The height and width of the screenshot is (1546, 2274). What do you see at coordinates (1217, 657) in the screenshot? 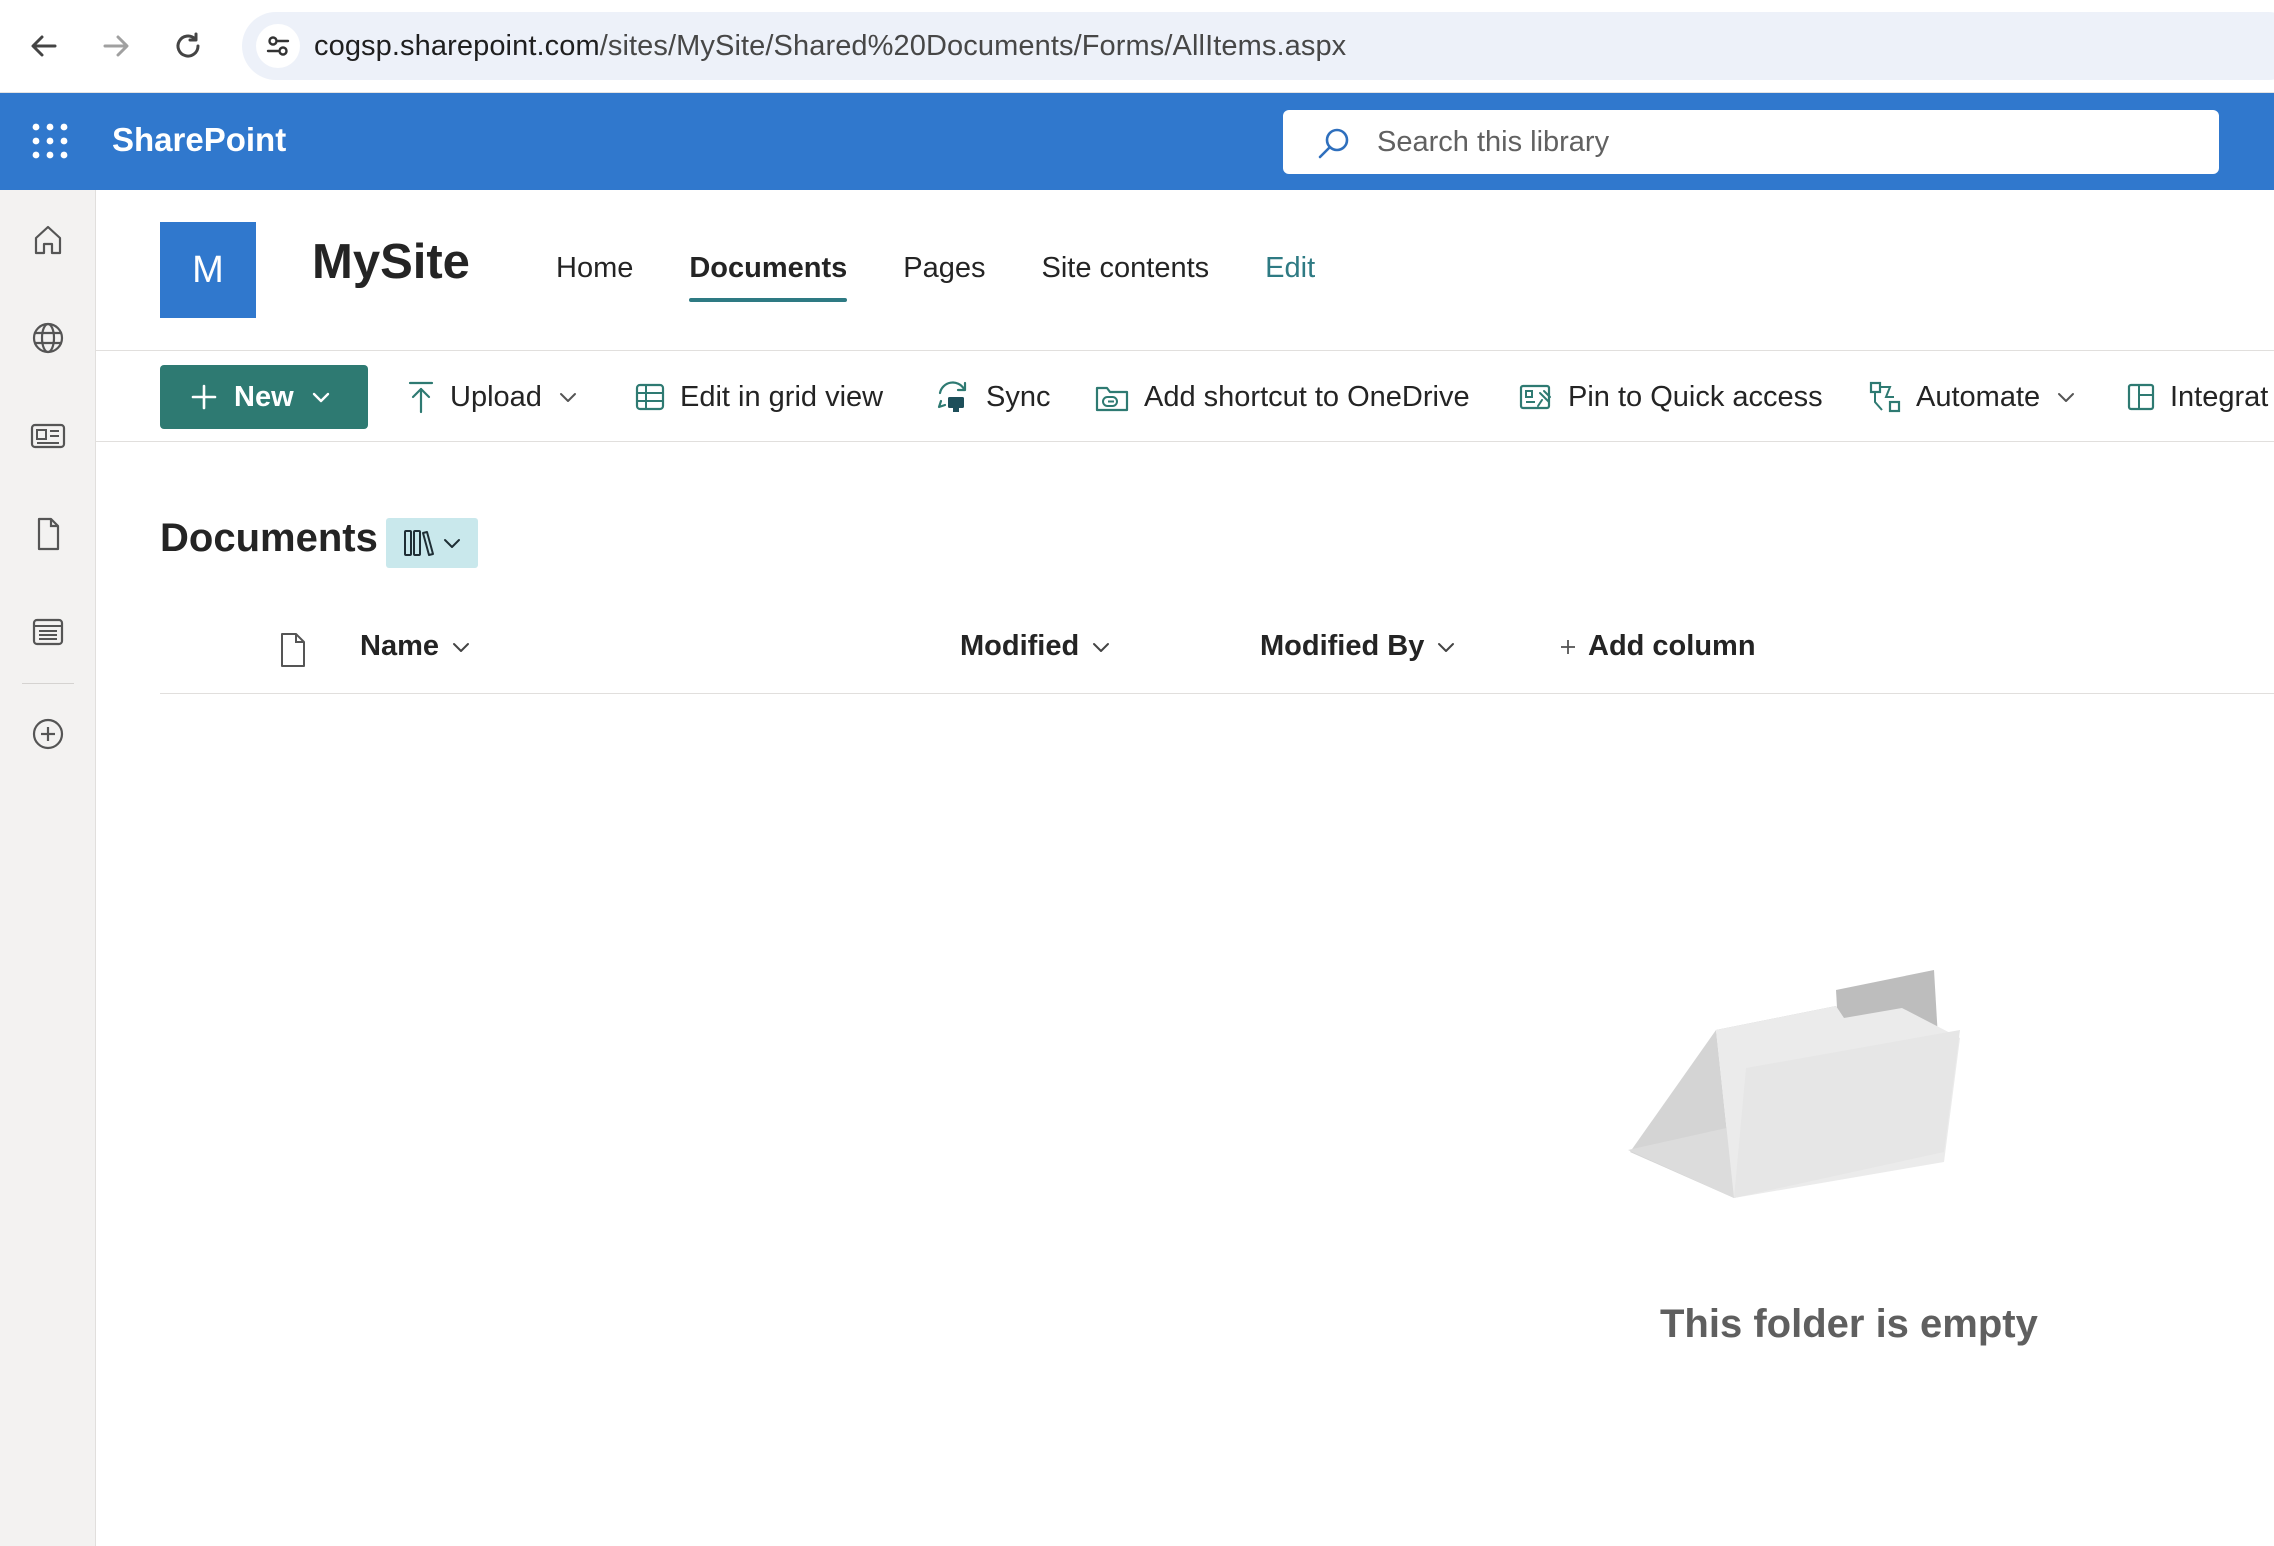
I see `column-header-row: Name Modified Modified By Add column` at bounding box center [1217, 657].